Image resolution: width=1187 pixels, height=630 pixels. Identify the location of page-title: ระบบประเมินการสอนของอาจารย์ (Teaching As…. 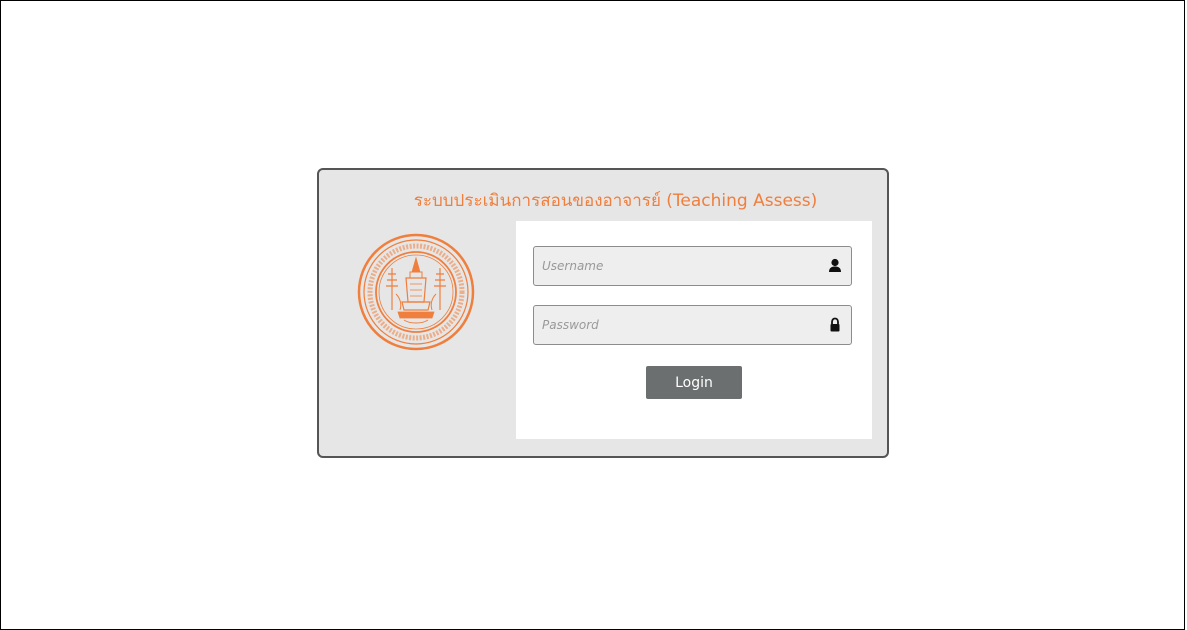
(615, 201).